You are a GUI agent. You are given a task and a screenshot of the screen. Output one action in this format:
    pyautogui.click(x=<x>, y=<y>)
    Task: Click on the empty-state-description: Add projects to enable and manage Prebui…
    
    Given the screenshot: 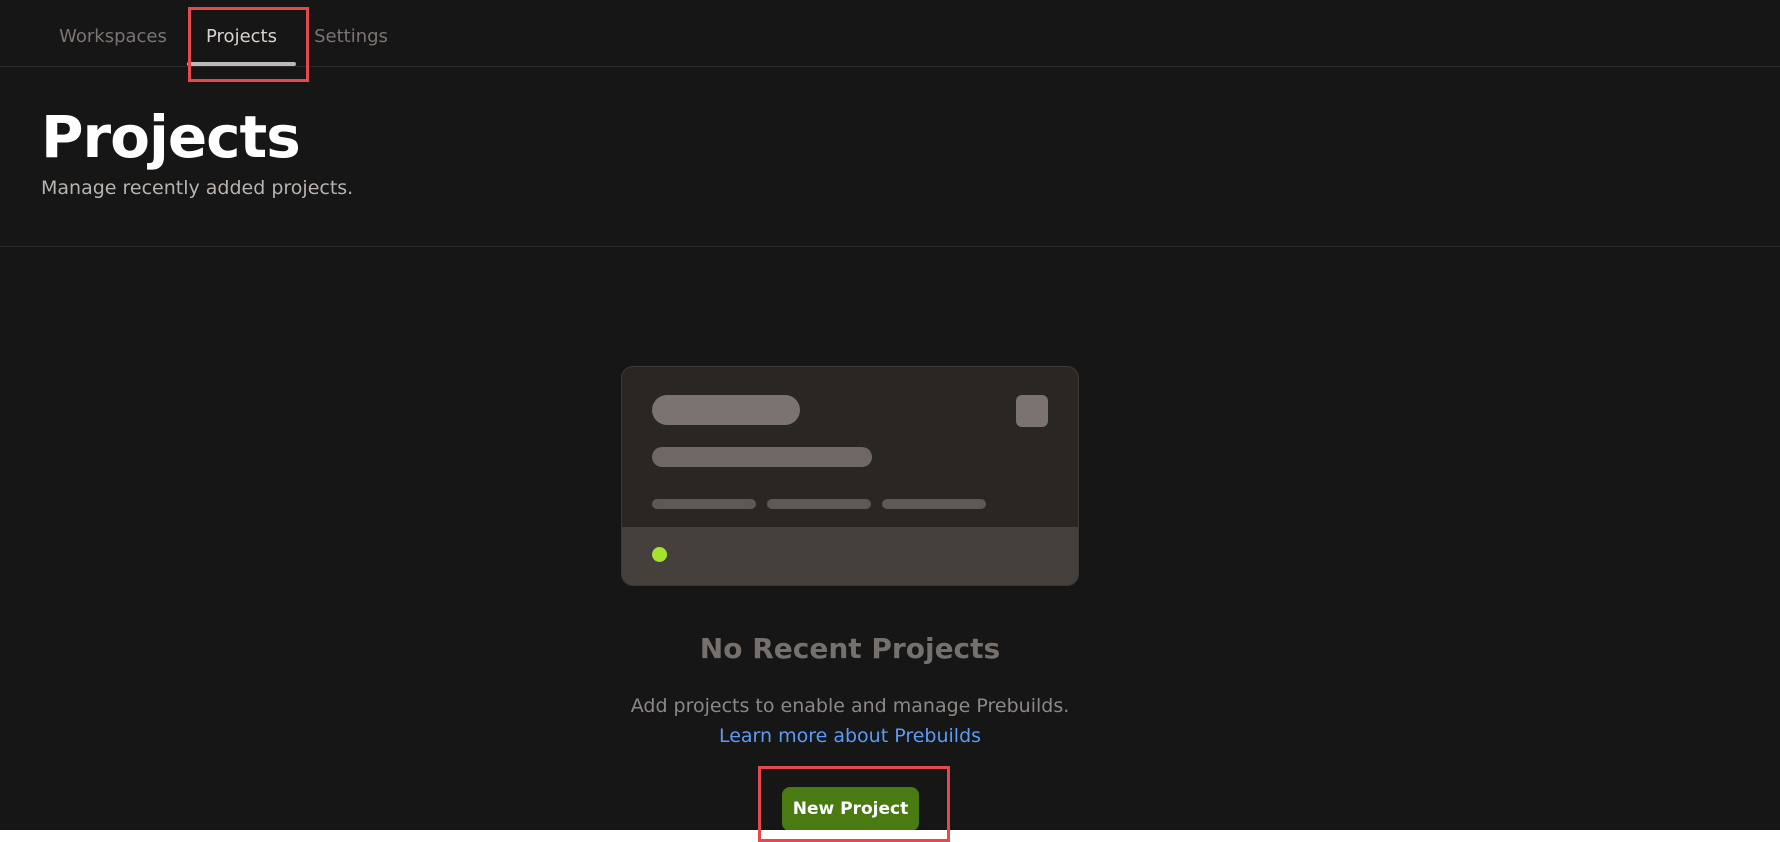 What is the action you would take?
    pyautogui.click(x=850, y=706)
    